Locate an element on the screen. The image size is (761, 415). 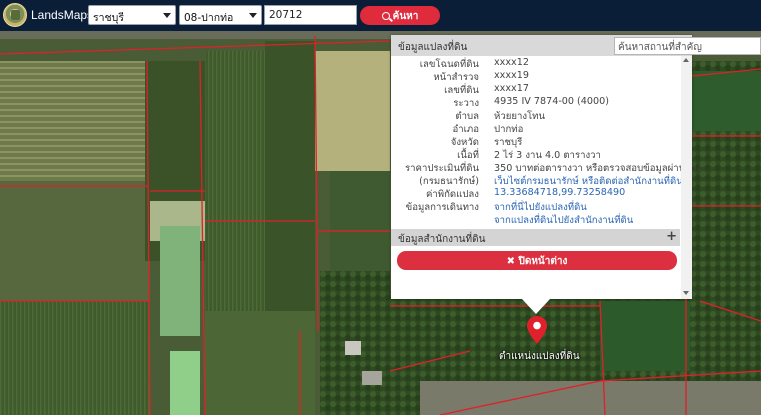
coordinates-link: 13.33684718,99.73258490 is located at coordinates (559, 192).